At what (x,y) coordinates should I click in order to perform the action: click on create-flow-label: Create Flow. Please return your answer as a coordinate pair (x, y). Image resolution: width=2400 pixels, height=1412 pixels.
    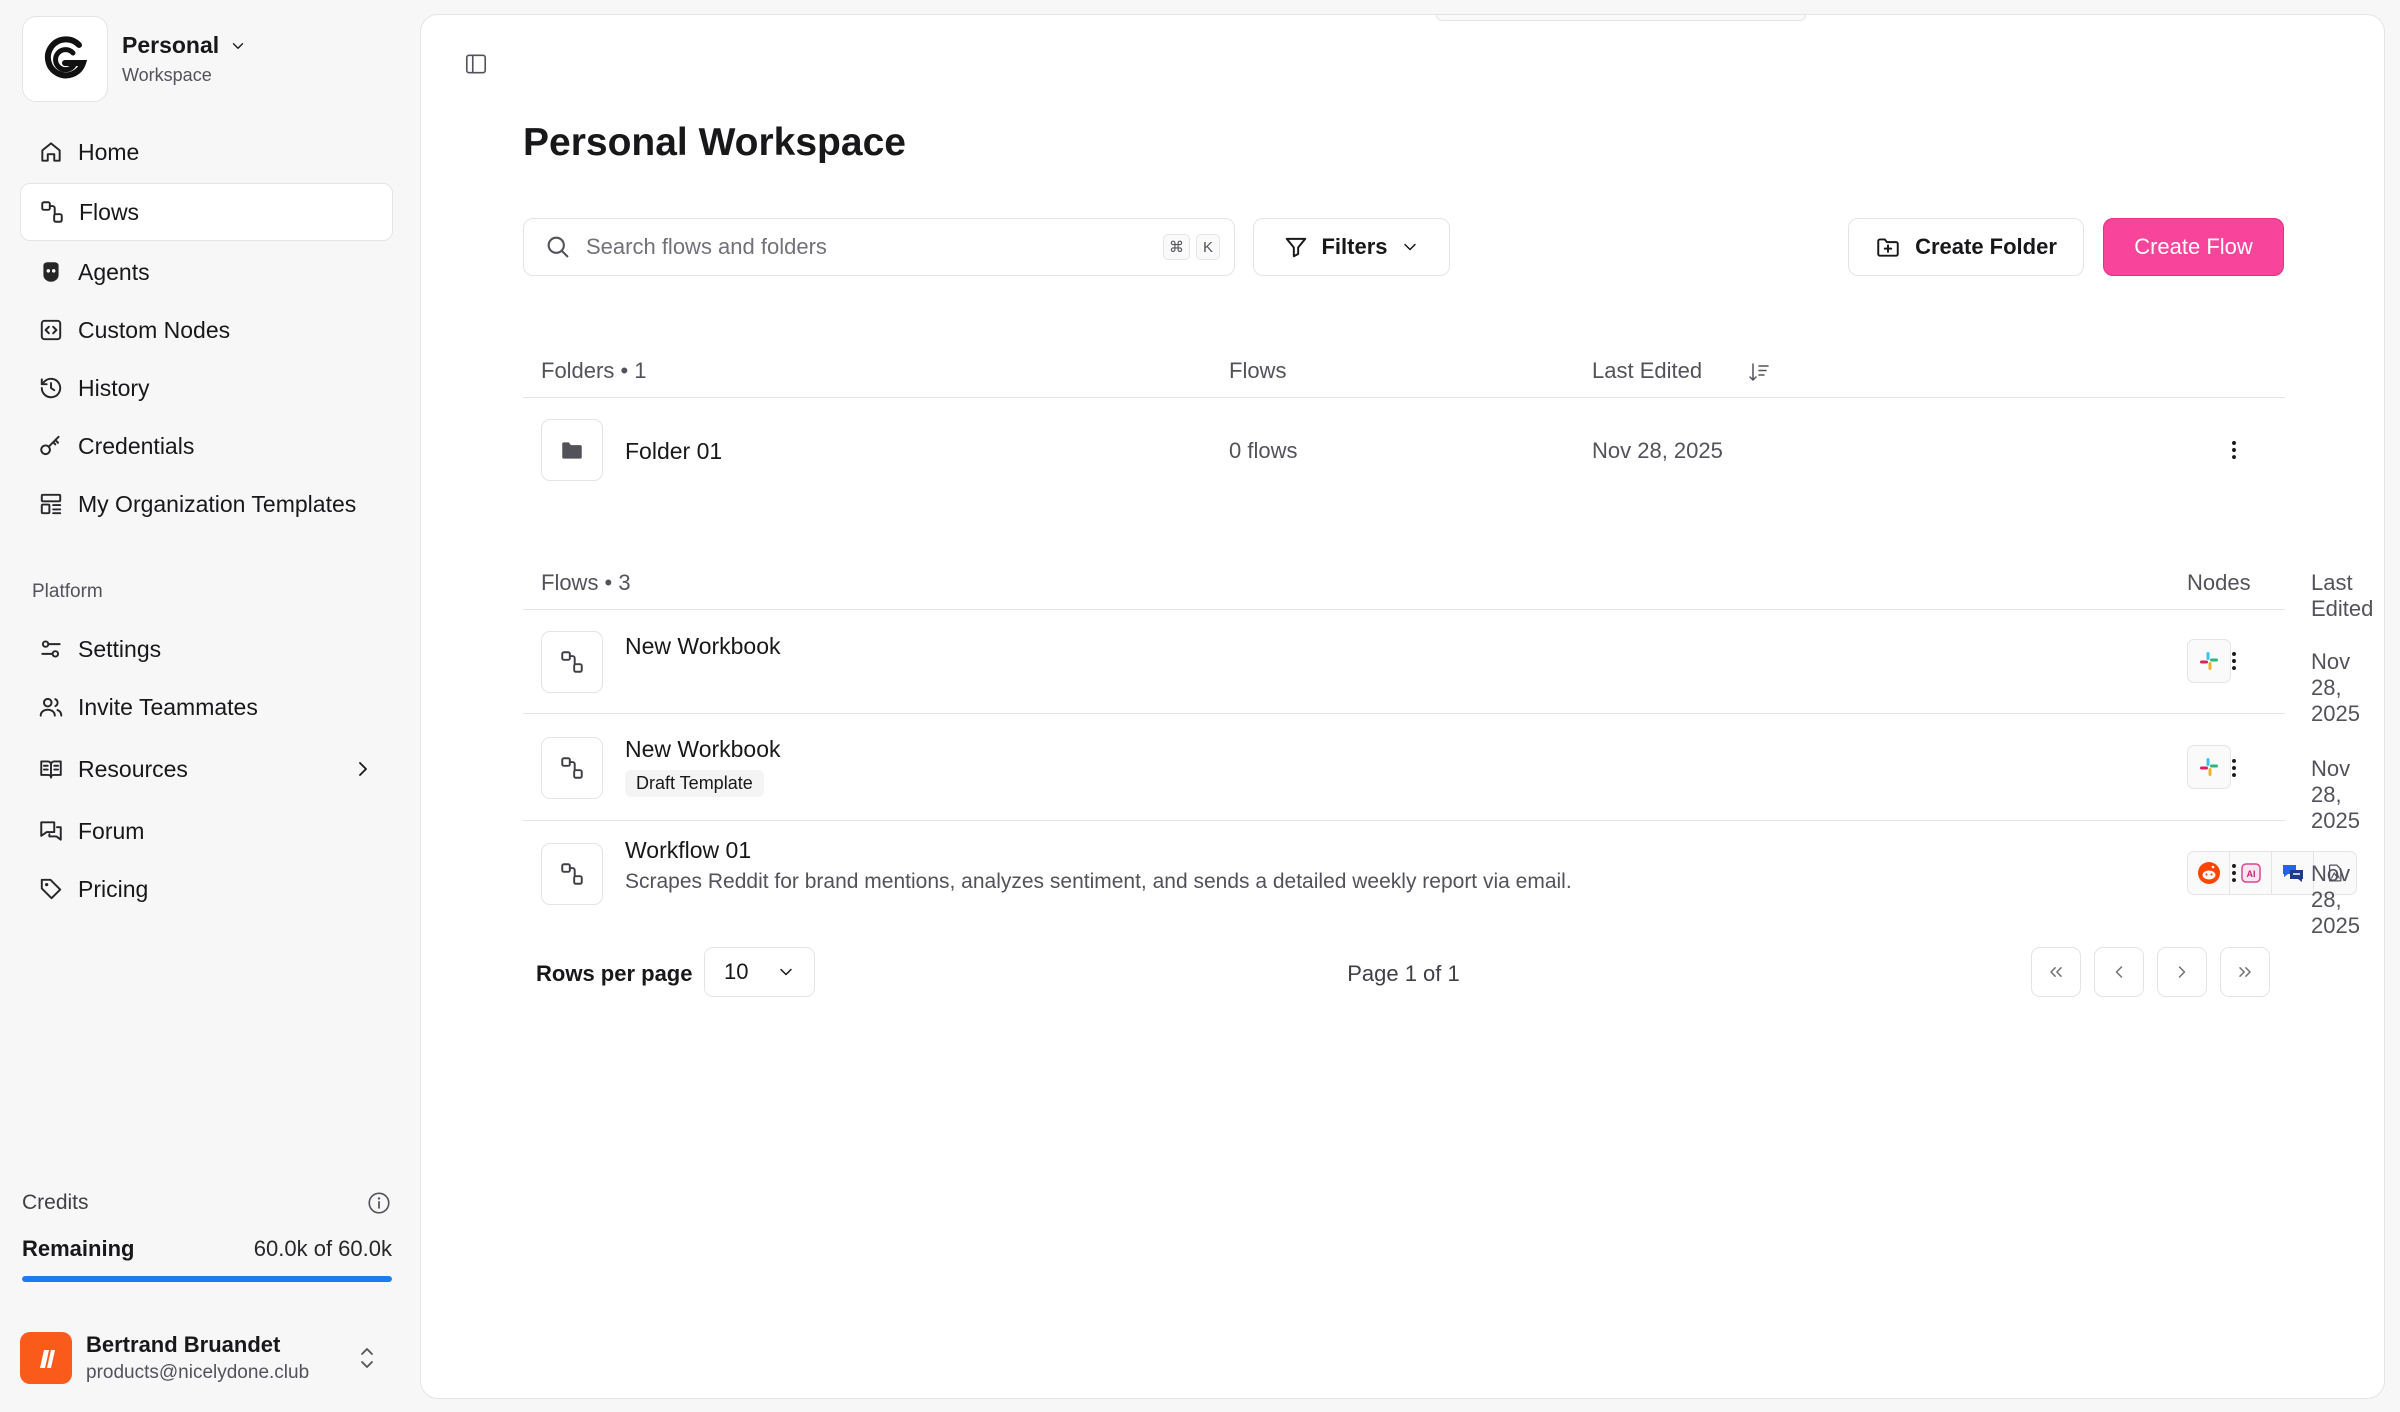
    Looking at the image, I should click on (2193, 246).